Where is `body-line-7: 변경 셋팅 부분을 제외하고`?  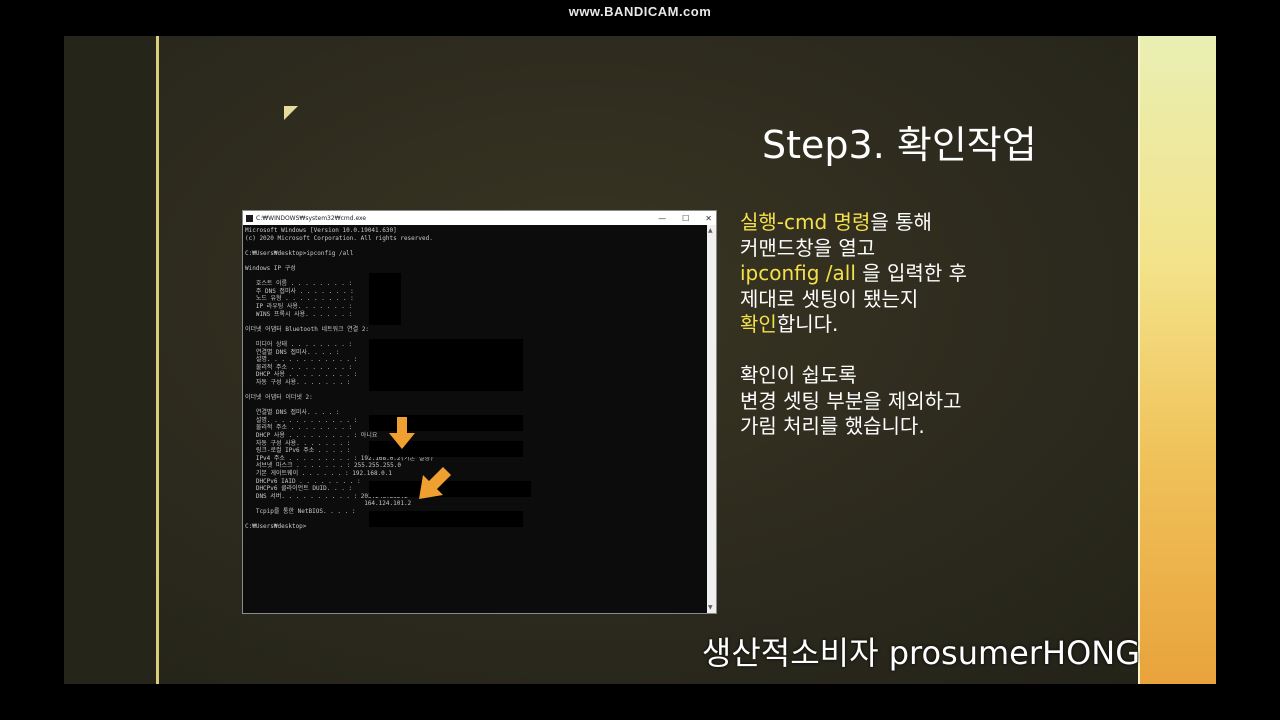
body-line-7: 변경 셋팅 부분을 제외하고 is located at coordinates (851, 400).